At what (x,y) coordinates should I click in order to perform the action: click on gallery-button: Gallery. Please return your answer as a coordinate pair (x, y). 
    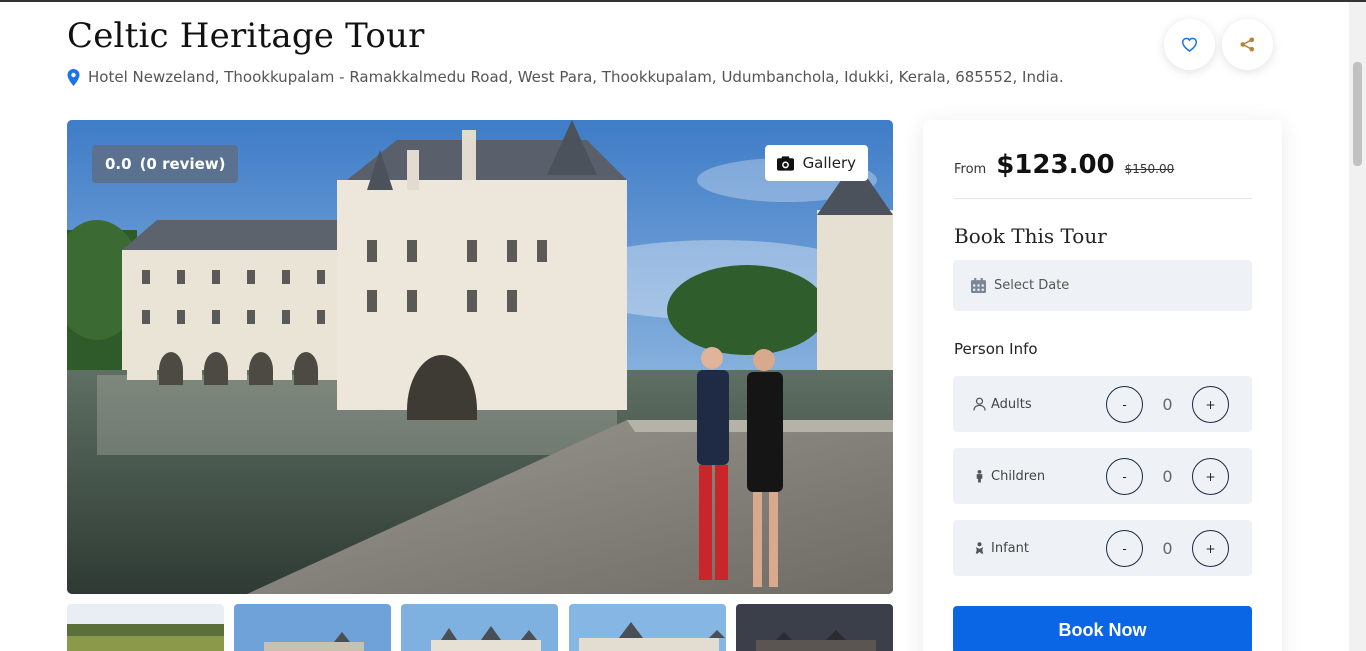
    Looking at the image, I should click on (816, 163).